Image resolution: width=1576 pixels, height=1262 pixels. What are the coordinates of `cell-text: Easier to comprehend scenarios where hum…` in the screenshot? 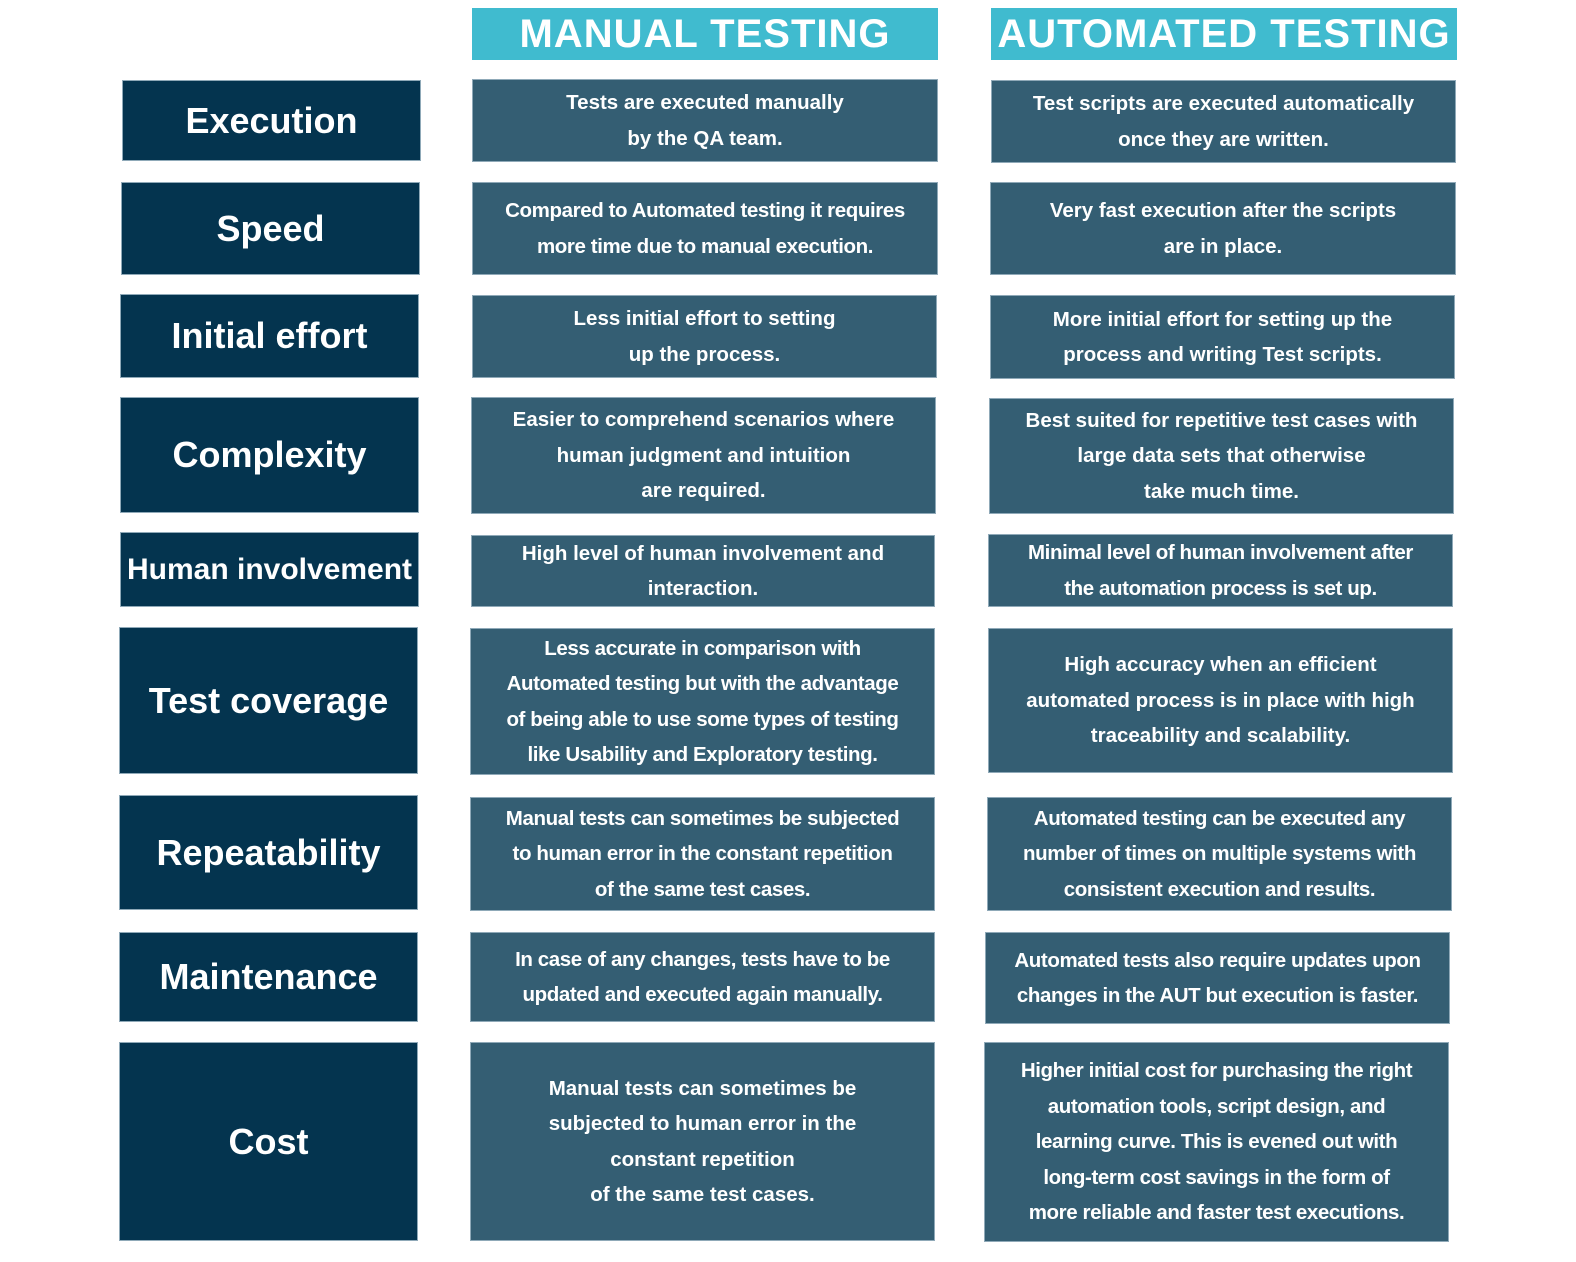 It's located at (703, 455).